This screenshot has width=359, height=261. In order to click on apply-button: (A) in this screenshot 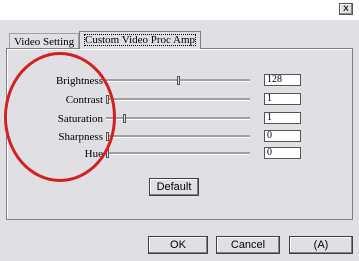, I will do `click(321, 245)`.